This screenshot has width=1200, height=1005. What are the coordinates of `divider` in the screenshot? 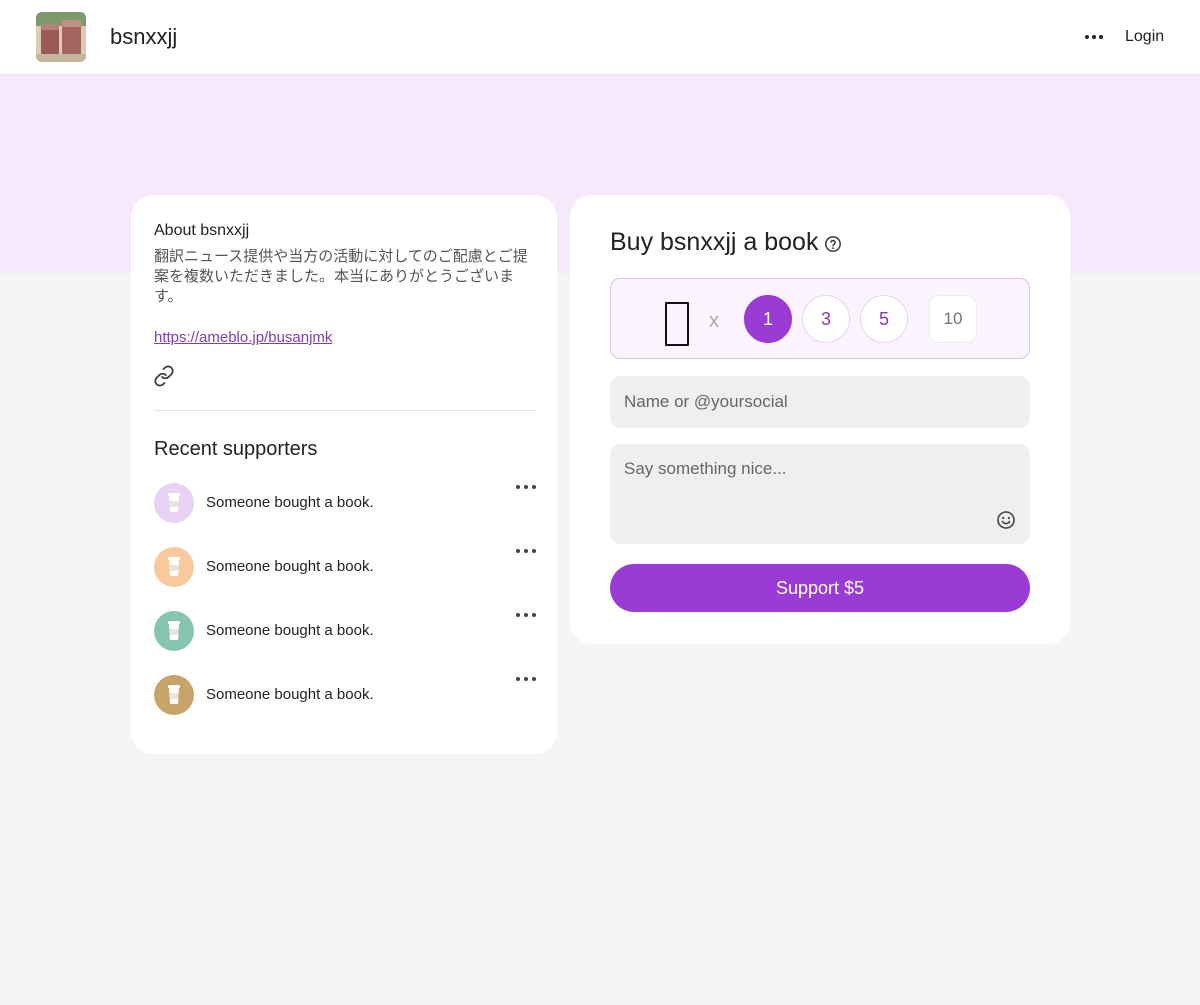 It's located at (344, 410).